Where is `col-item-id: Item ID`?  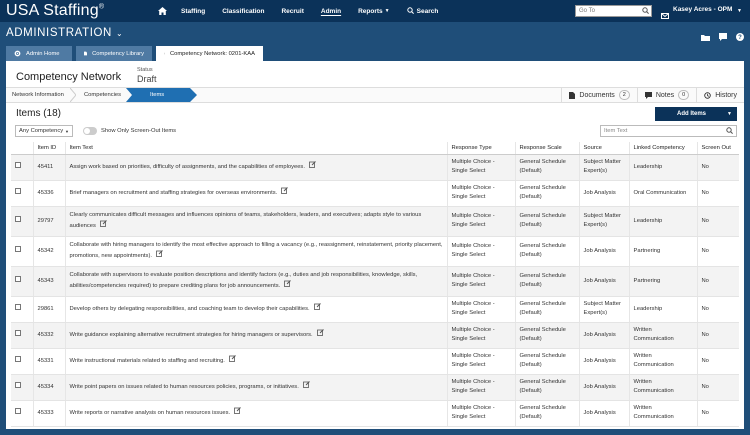 col-item-id: Item ID is located at coordinates (48, 148).